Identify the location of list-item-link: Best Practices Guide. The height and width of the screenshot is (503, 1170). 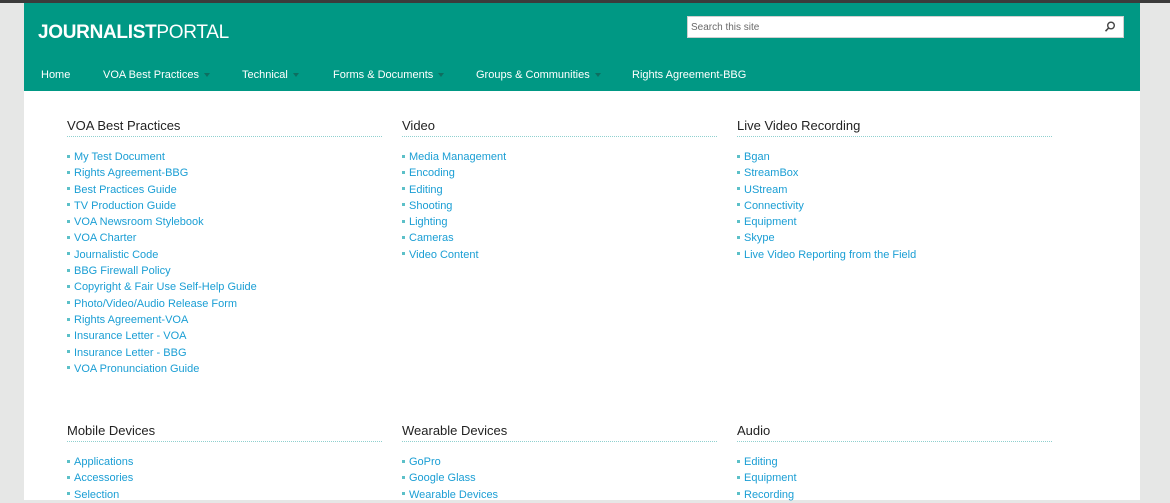
(224, 190).